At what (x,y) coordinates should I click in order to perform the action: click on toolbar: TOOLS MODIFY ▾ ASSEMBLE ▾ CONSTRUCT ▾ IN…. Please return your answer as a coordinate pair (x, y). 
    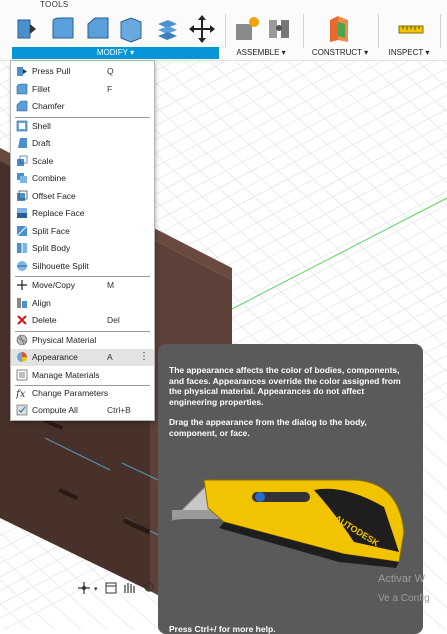
    Looking at the image, I should click on (223, 30).